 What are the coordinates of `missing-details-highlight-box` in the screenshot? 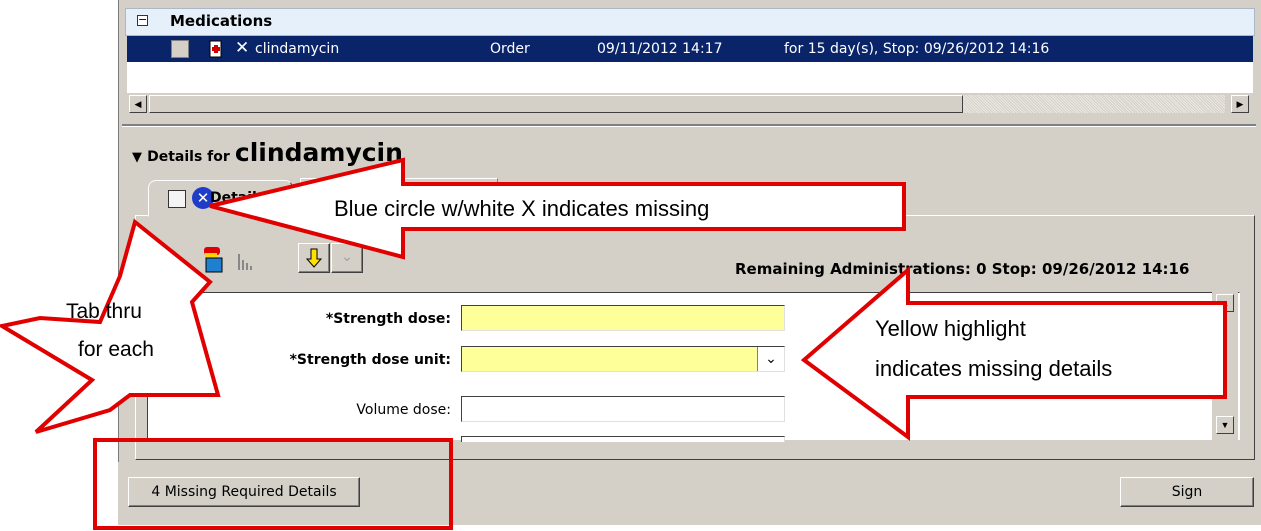 It's located at (273, 484).